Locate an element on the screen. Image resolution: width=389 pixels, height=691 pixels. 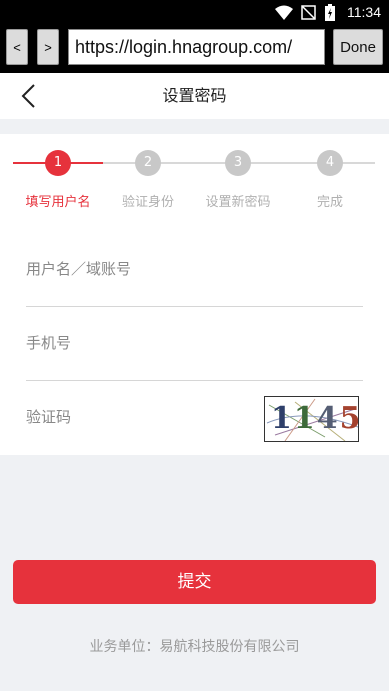
browser-back-button: < is located at coordinates (17, 47).